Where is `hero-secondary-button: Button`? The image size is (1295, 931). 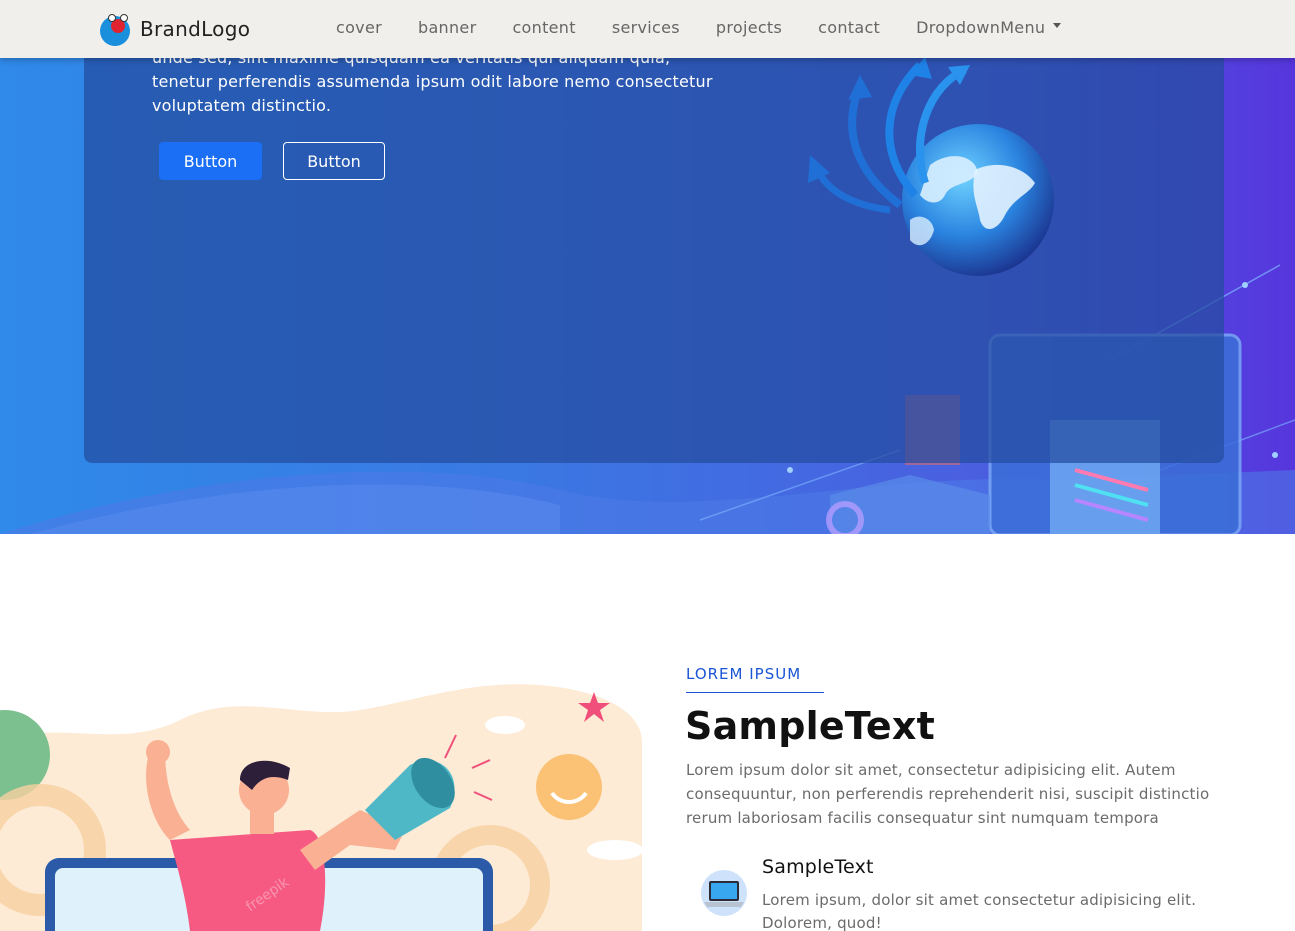
hero-secondary-button: Button is located at coordinates (334, 161).